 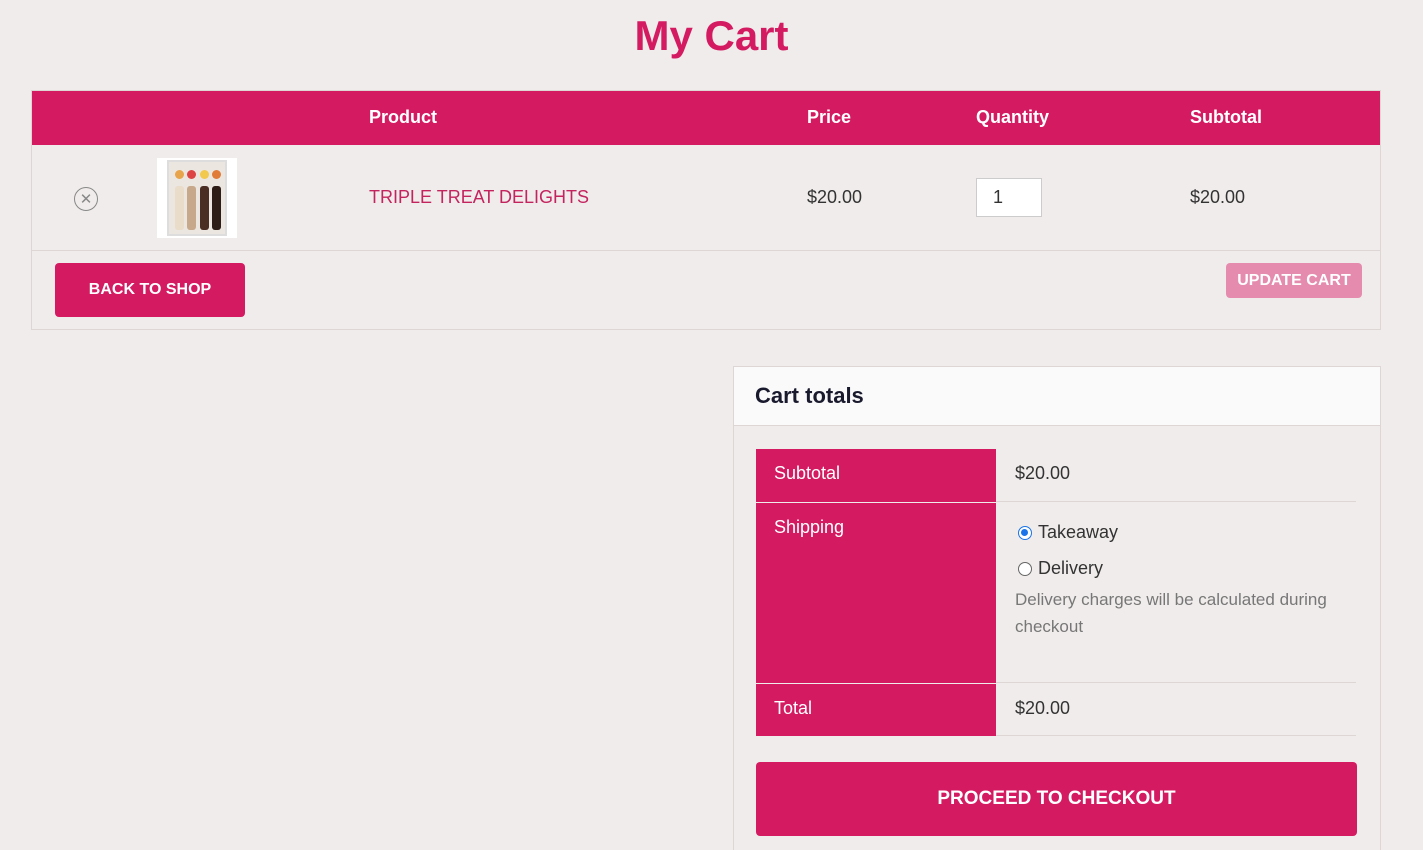 What do you see at coordinates (197, 198) in the screenshot?
I see `product-thumbnail` at bounding box center [197, 198].